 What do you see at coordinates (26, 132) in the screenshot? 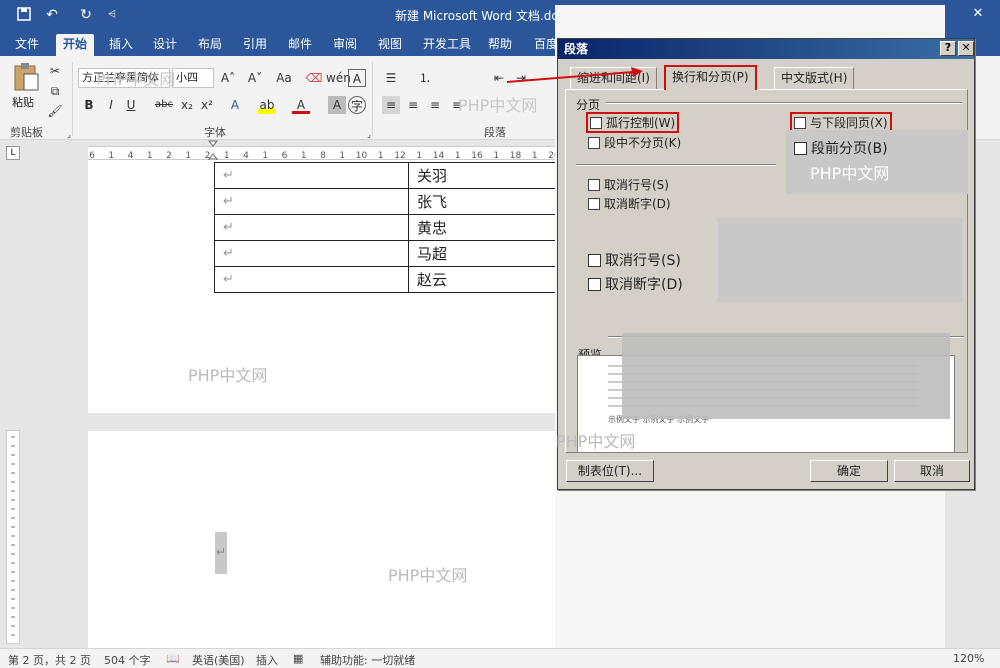
I see `clipboard-group-label: 剪贴板` at bounding box center [26, 132].